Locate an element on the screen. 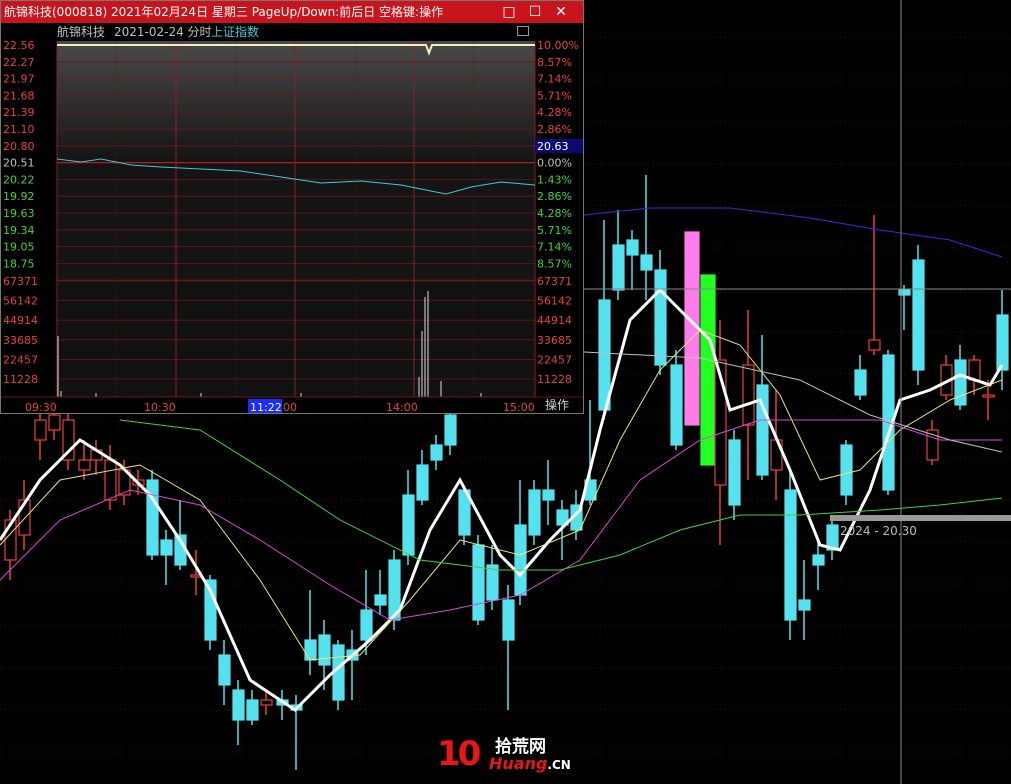 The width and height of the screenshot is (1011, 784). price-axis-label: 19.34 is located at coordinates (19, 230).